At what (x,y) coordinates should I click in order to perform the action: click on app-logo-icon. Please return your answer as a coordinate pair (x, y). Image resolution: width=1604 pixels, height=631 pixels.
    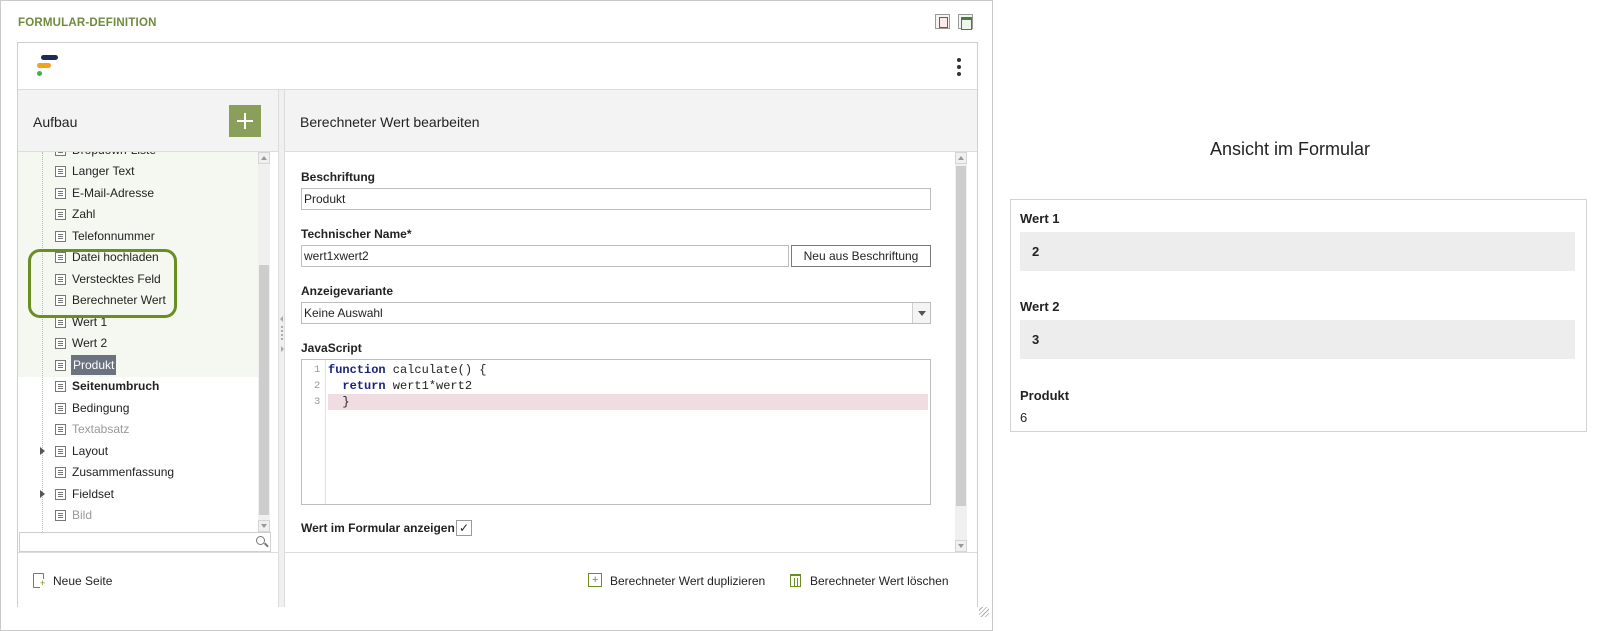
    Looking at the image, I should click on (48, 68).